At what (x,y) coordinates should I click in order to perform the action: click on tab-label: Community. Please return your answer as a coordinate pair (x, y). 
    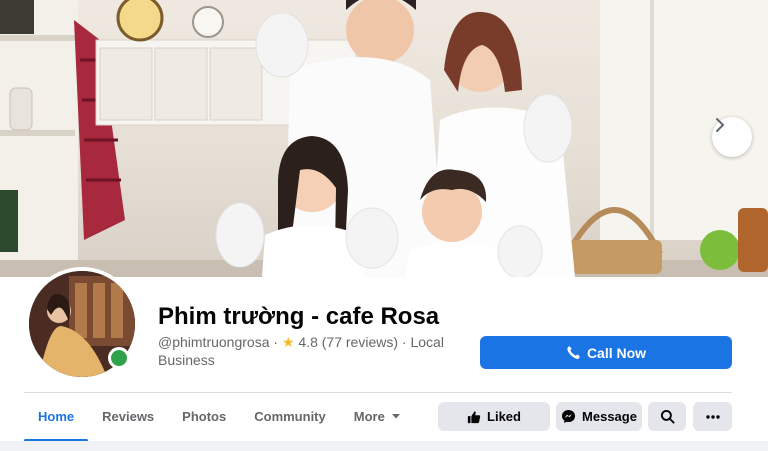
    Looking at the image, I should click on (290, 416).